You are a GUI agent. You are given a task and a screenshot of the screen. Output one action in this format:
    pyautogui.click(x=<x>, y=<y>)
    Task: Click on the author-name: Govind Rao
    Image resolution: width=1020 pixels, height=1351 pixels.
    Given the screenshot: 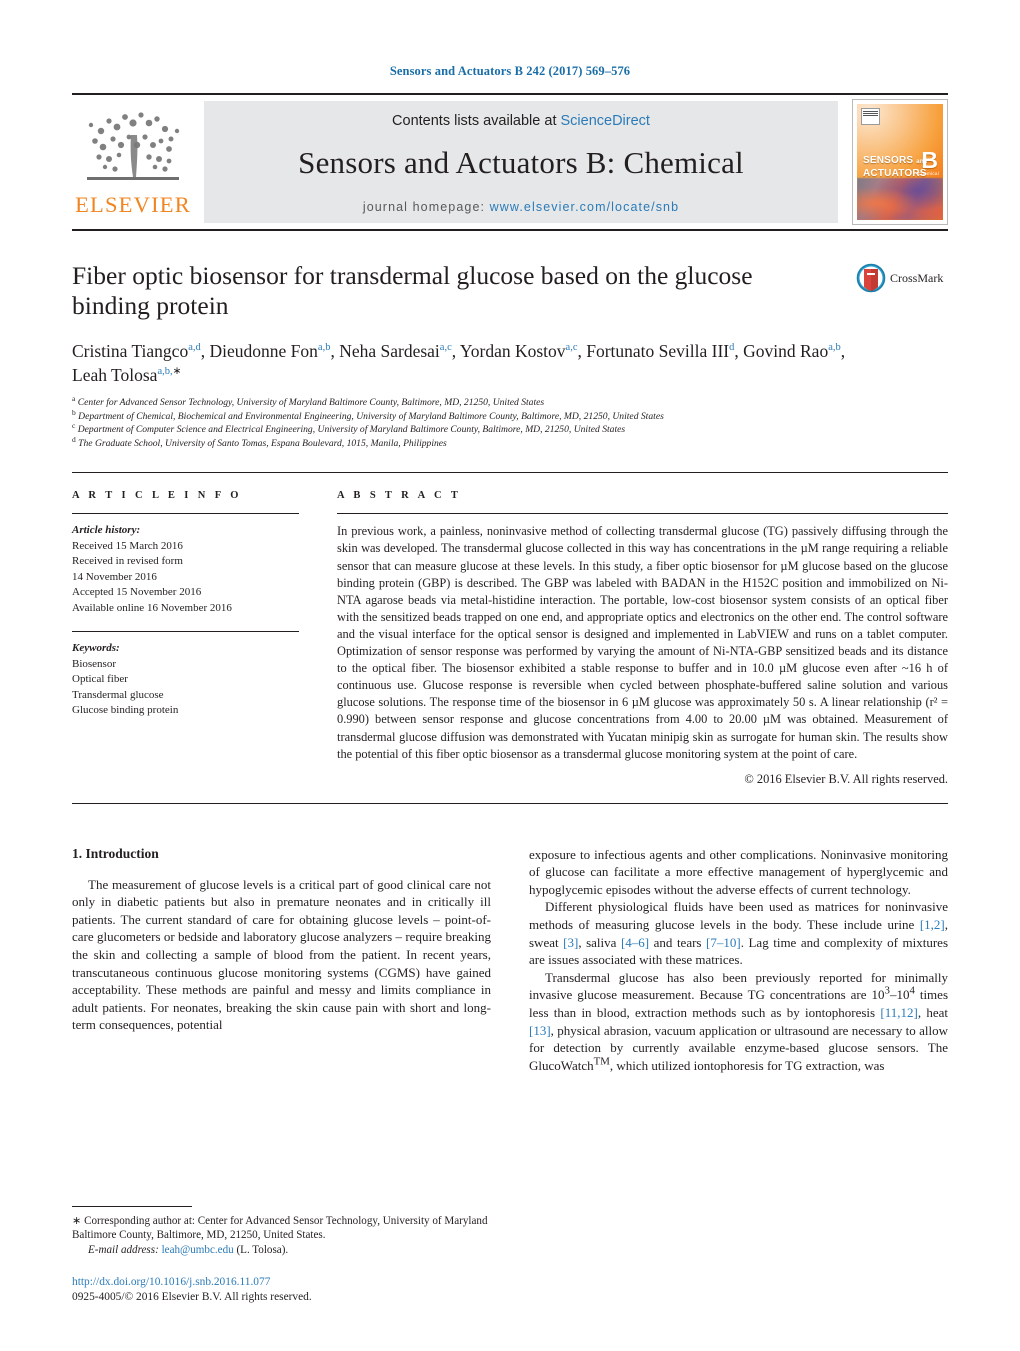 What is the action you would take?
    pyautogui.click(x=786, y=351)
    